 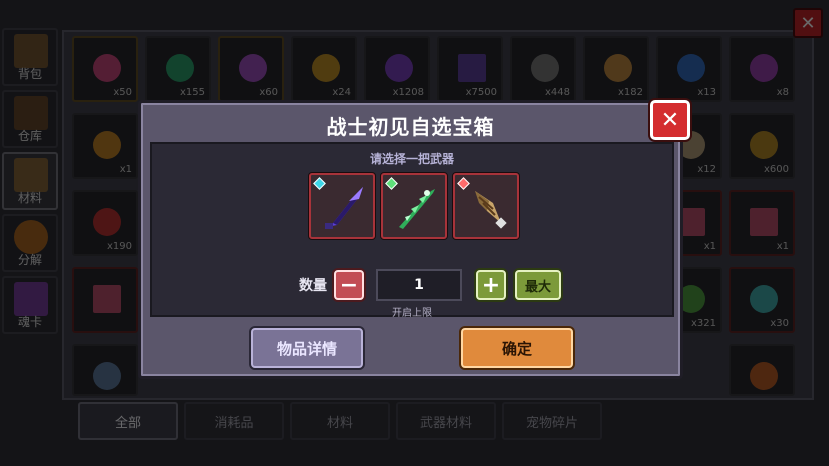 I want to click on drill-lance-icon, so click(x=491, y=210).